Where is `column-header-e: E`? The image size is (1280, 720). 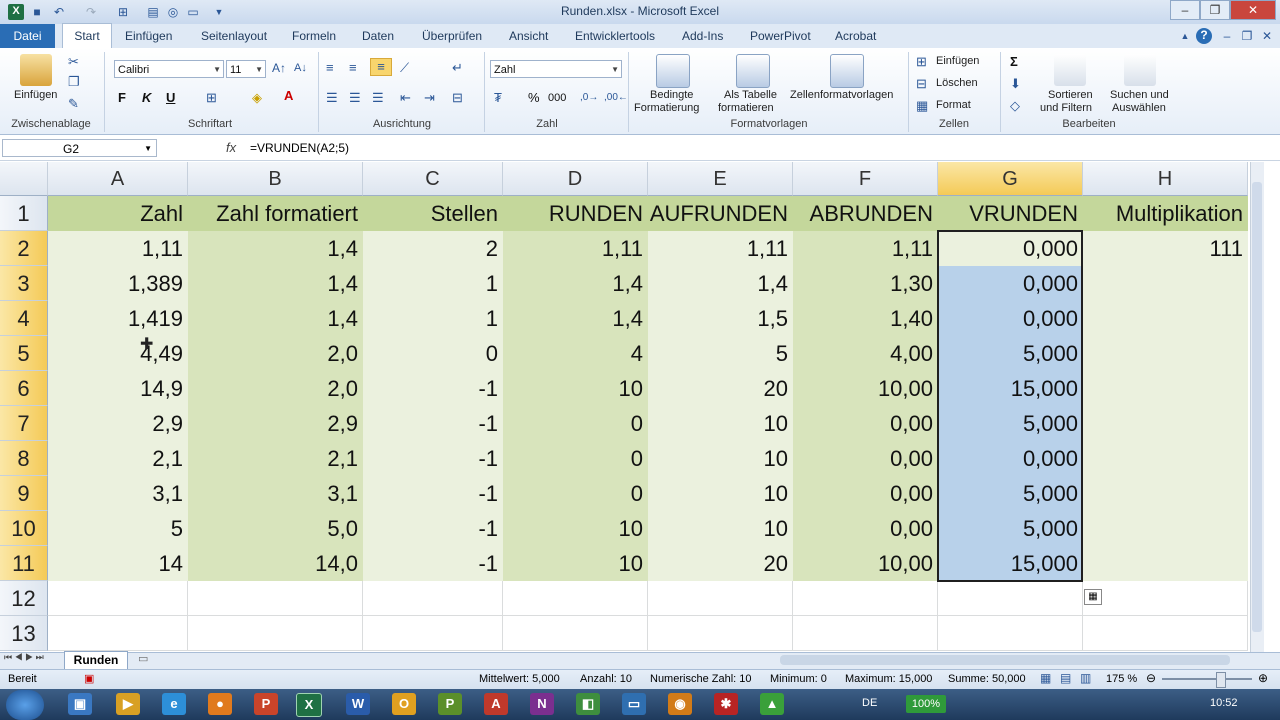
column-header-e: E is located at coordinates (720, 179).